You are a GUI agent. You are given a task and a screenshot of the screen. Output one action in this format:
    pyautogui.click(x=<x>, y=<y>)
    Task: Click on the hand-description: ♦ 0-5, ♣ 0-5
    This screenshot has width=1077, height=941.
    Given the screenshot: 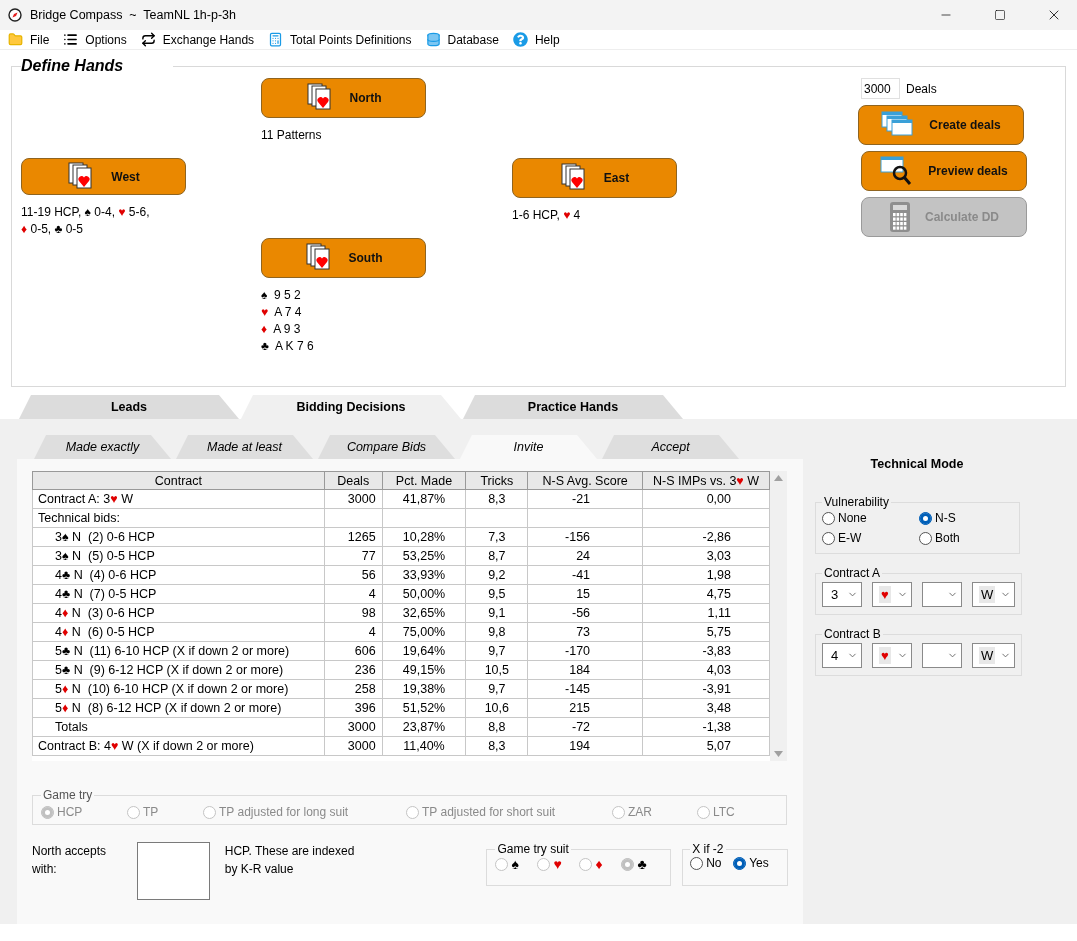 What is the action you would take?
    pyautogui.click(x=53, y=229)
    